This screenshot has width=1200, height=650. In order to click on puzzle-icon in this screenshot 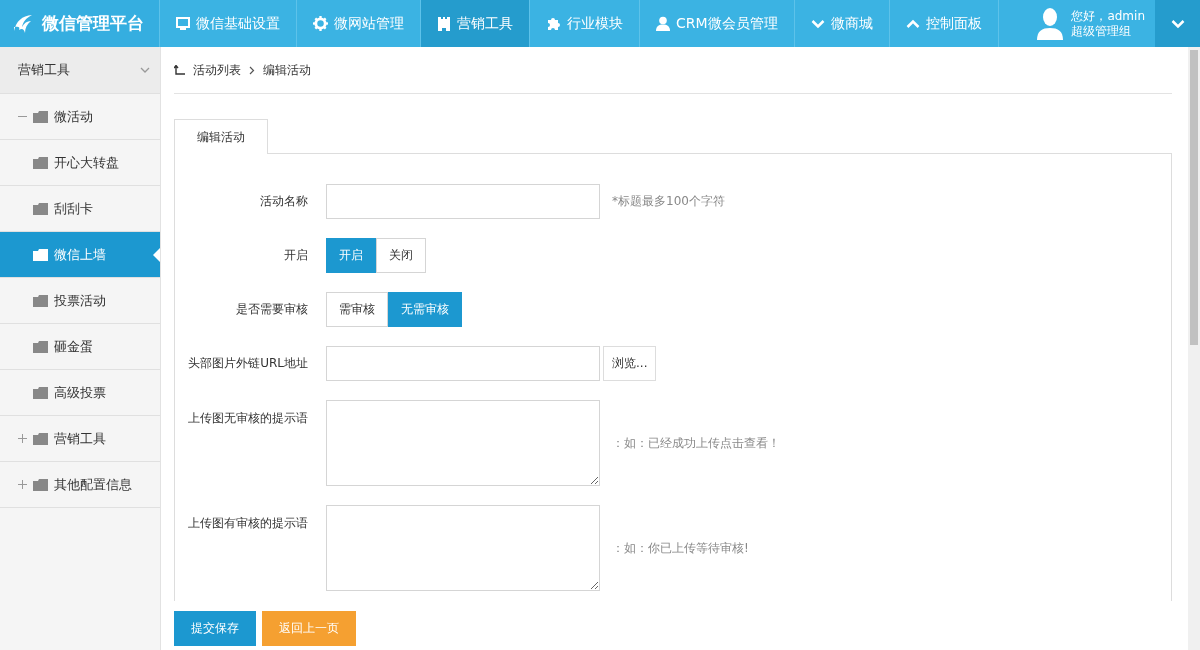, I will do `click(553, 23)`.